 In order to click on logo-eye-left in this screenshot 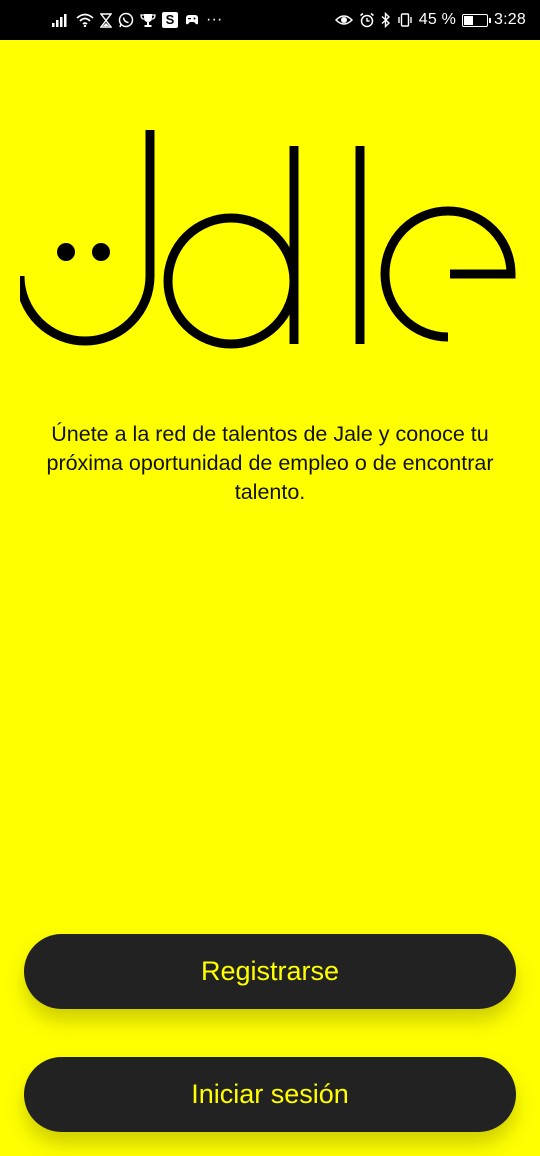, I will do `click(66, 252)`.